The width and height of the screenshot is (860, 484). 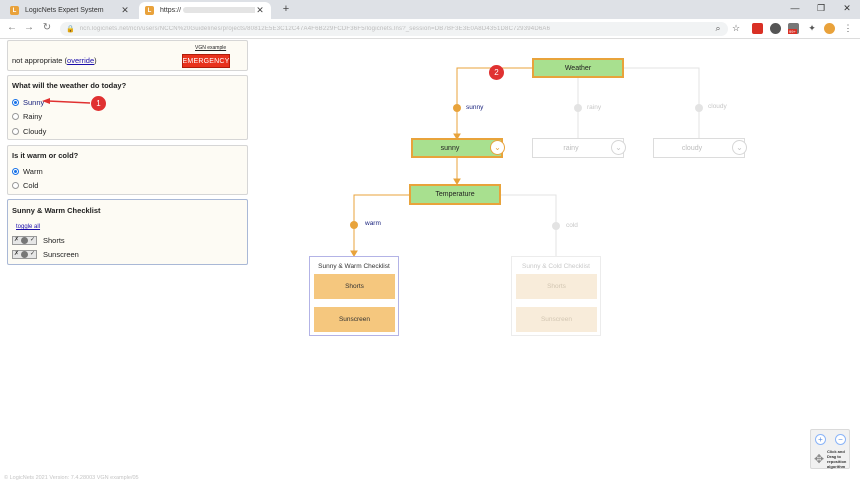 What do you see at coordinates (496, 72) in the screenshot?
I see `callout-badge-2: 2` at bounding box center [496, 72].